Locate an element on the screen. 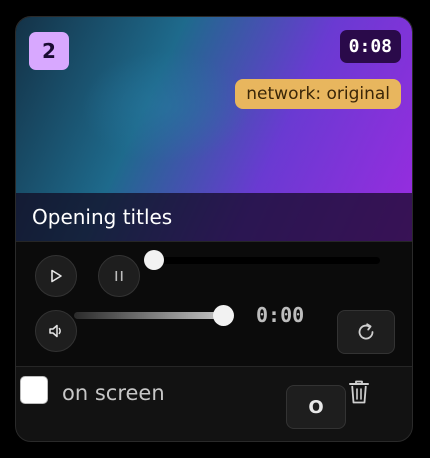 Image resolution: width=430 pixels, height=458 pixels. play-icon is located at coordinates (56, 276).